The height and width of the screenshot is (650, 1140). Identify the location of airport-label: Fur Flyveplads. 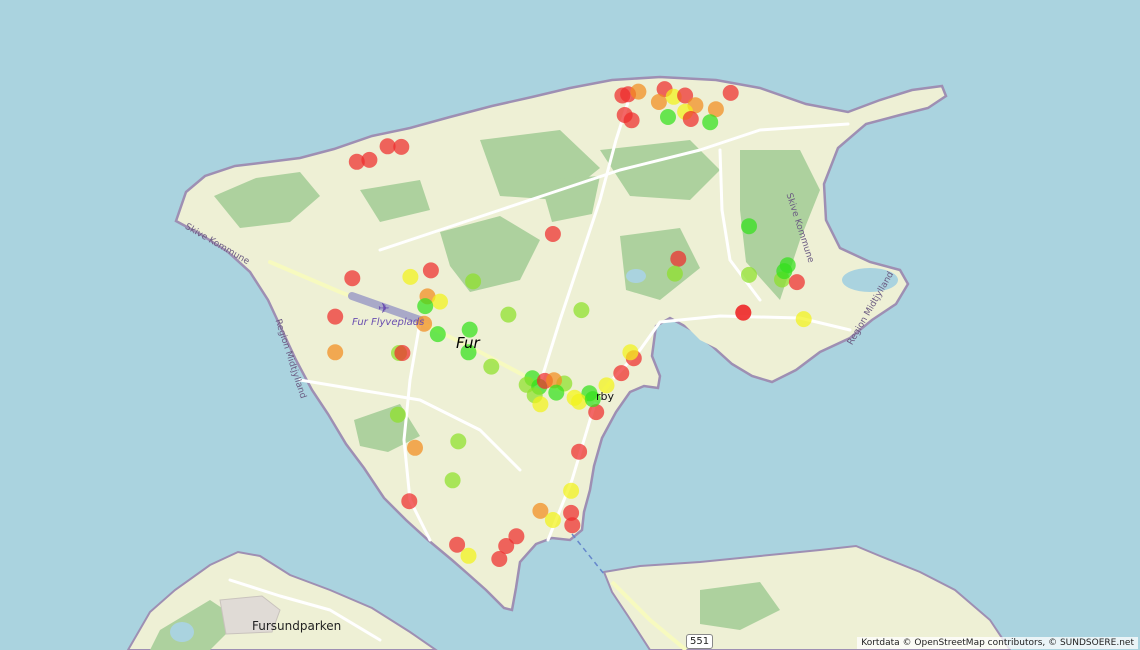
(388, 322).